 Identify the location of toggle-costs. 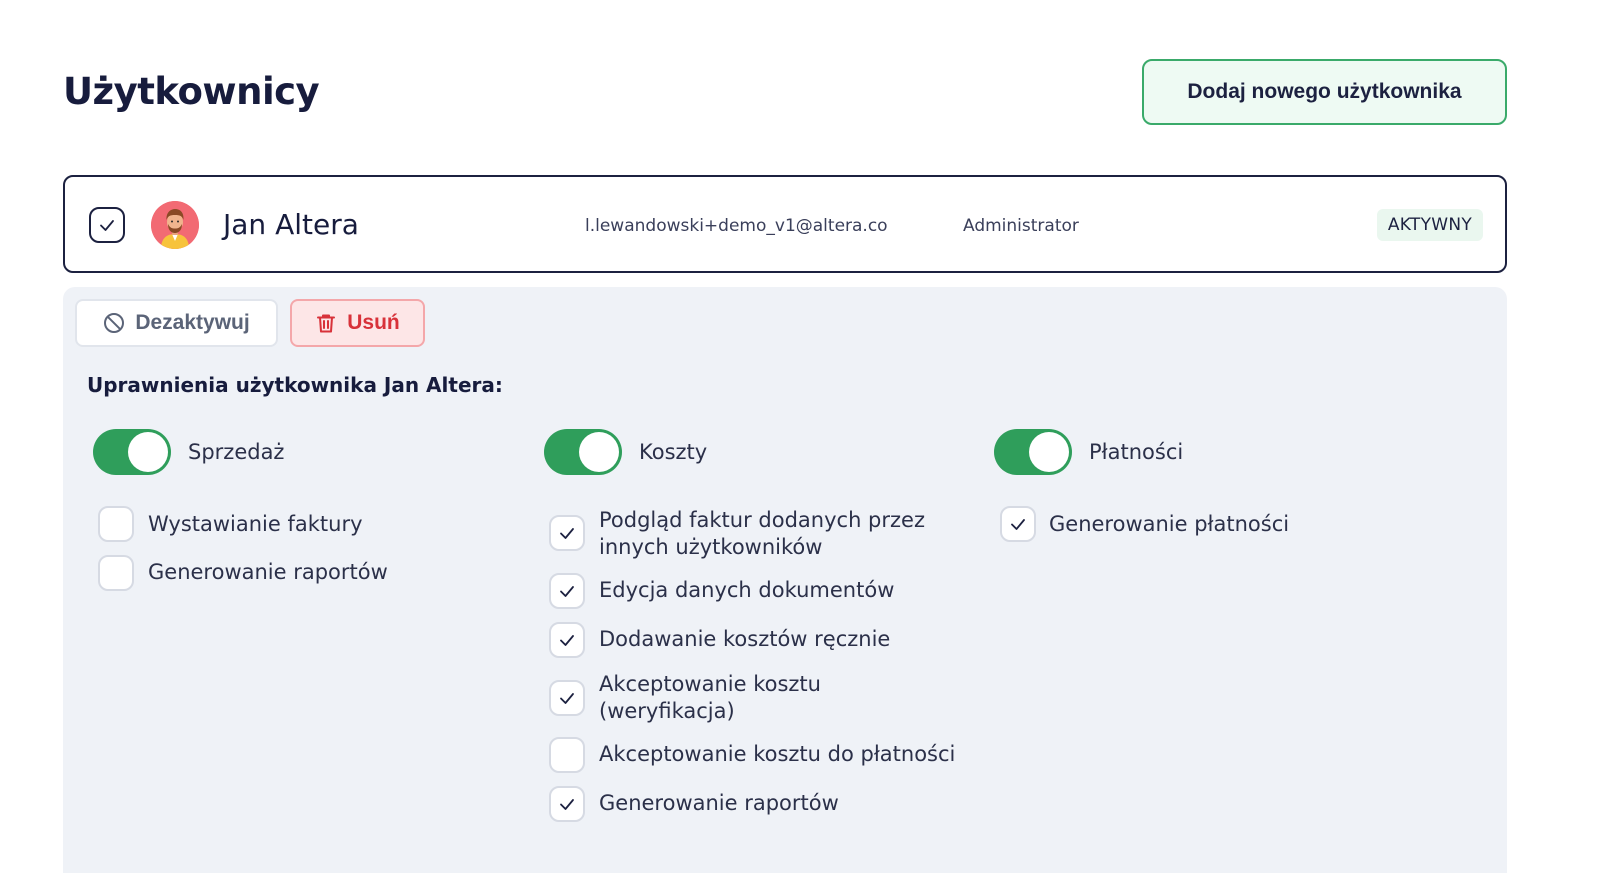
(583, 452).